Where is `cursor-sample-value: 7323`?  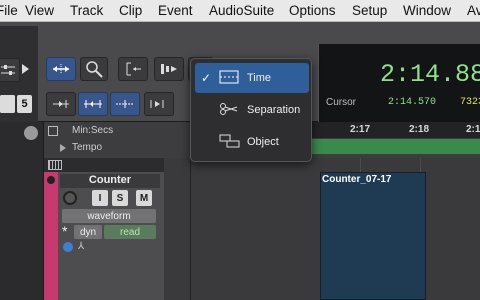
cursor-sample-value: 7323 is located at coordinates (470, 102).